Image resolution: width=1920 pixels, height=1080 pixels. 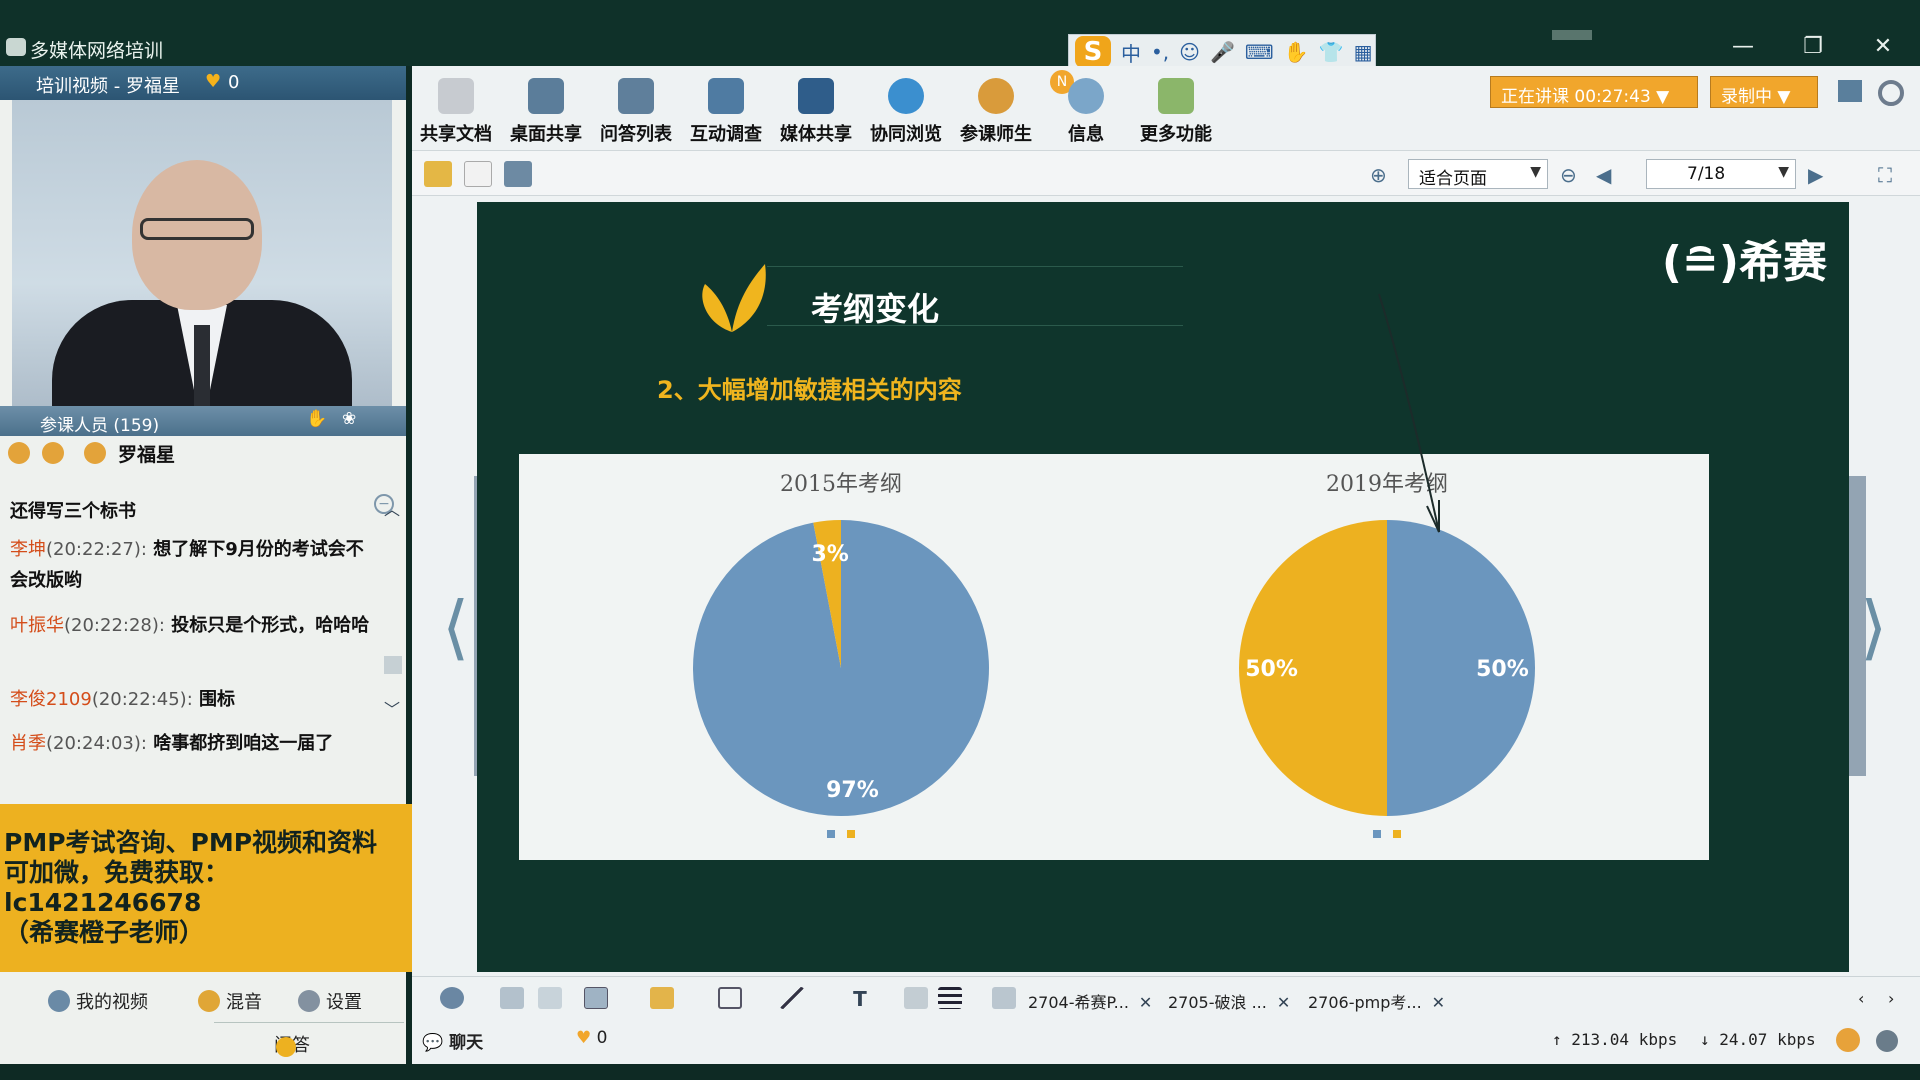 I want to click on next-page-icon: ▶, so click(x=1815, y=175).